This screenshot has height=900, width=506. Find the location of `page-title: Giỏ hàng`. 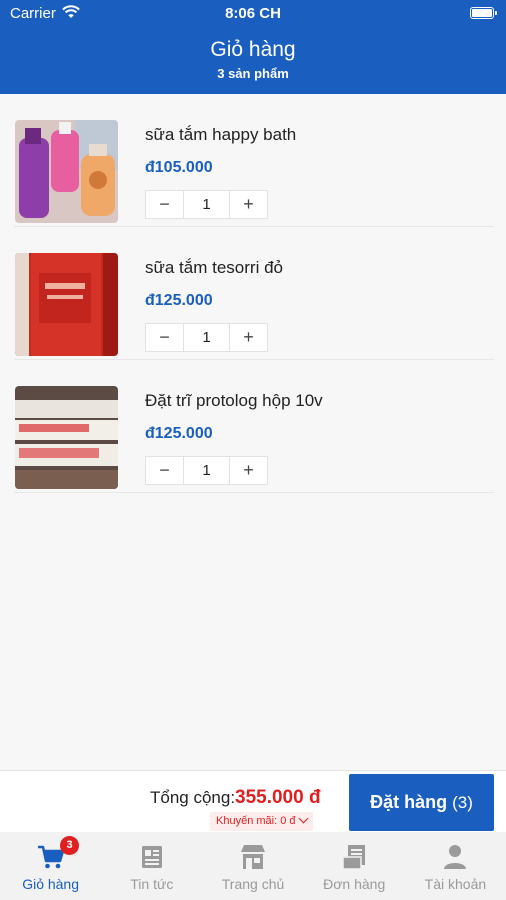

page-title: Giỏ hàng is located at coordinates (253, 49).